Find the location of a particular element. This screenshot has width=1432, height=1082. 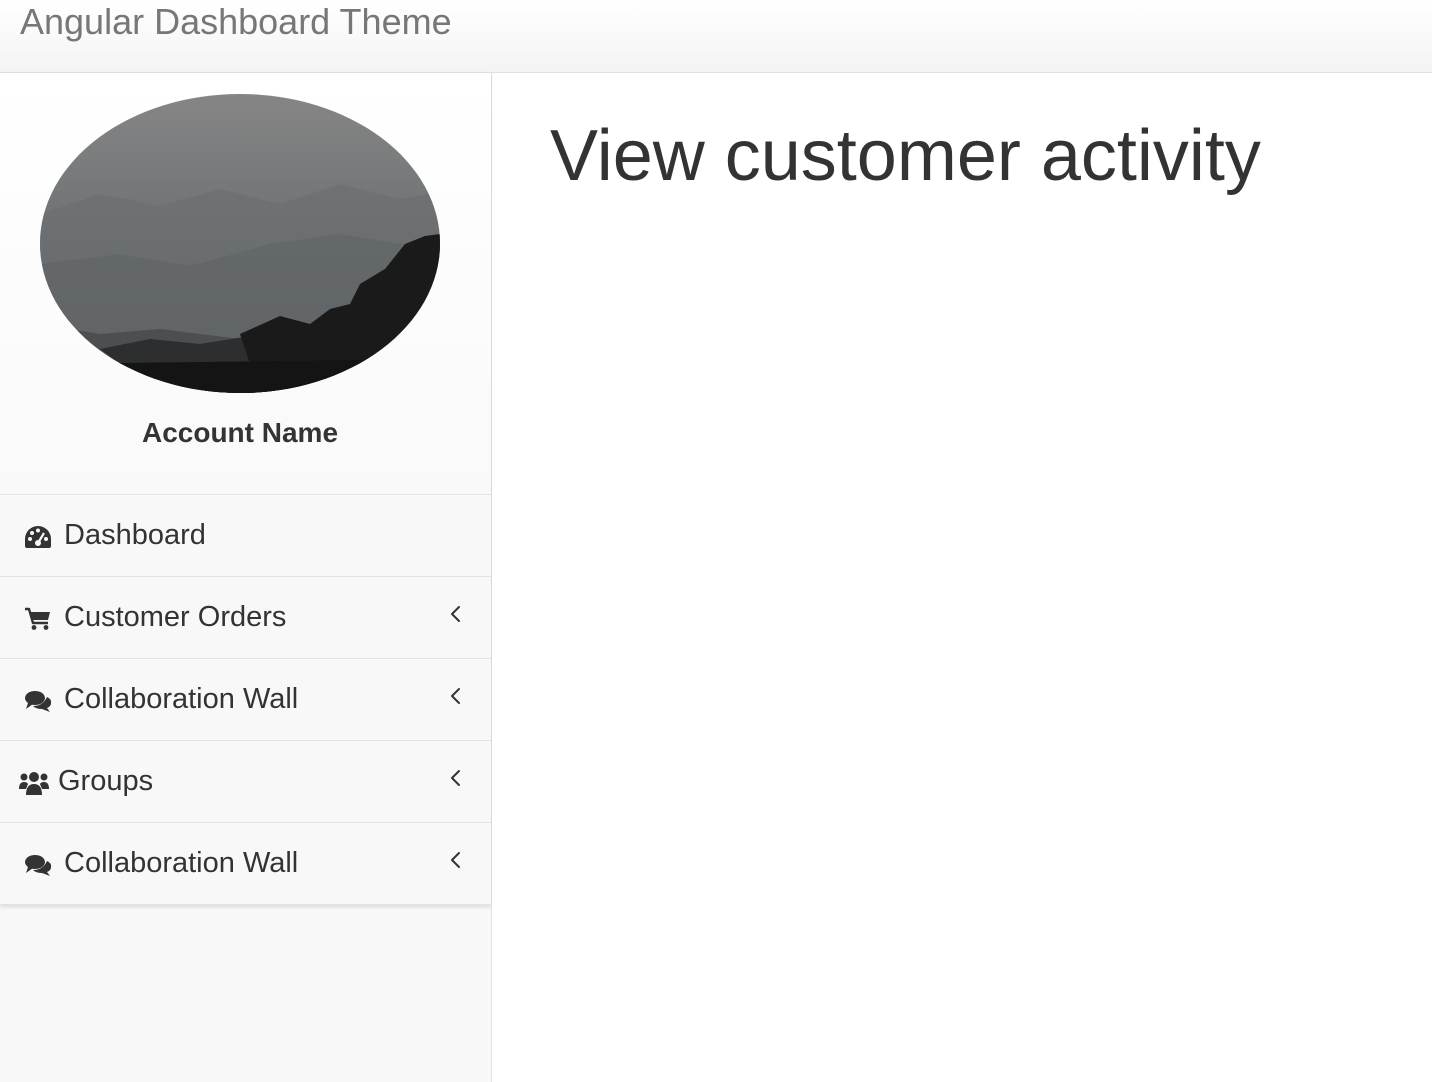

sidebar-item-dashboard: Dashboard is located at coordinates (245, 536).